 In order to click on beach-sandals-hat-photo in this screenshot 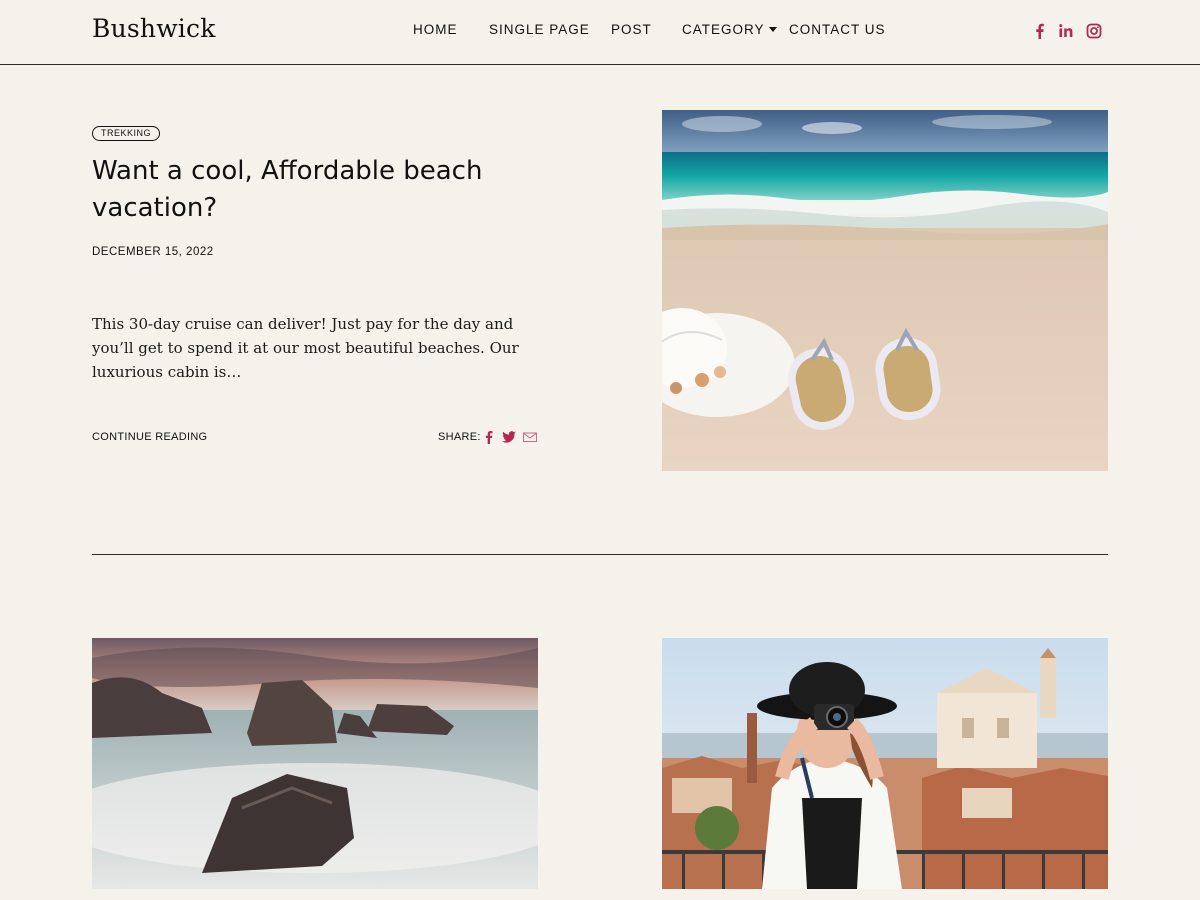, I will do `click(885, 290)`.